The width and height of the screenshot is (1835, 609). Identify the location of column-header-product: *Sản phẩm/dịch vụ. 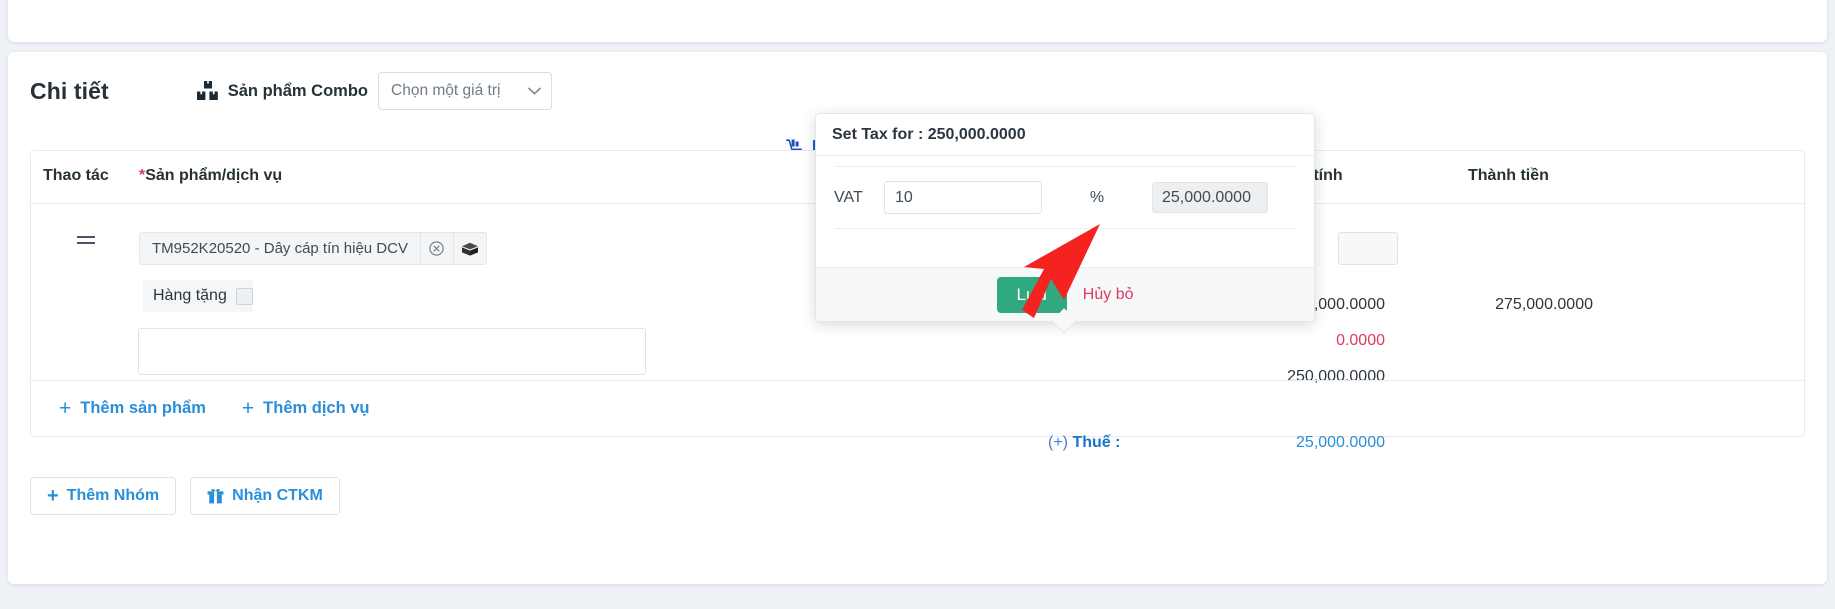
(210, 176).